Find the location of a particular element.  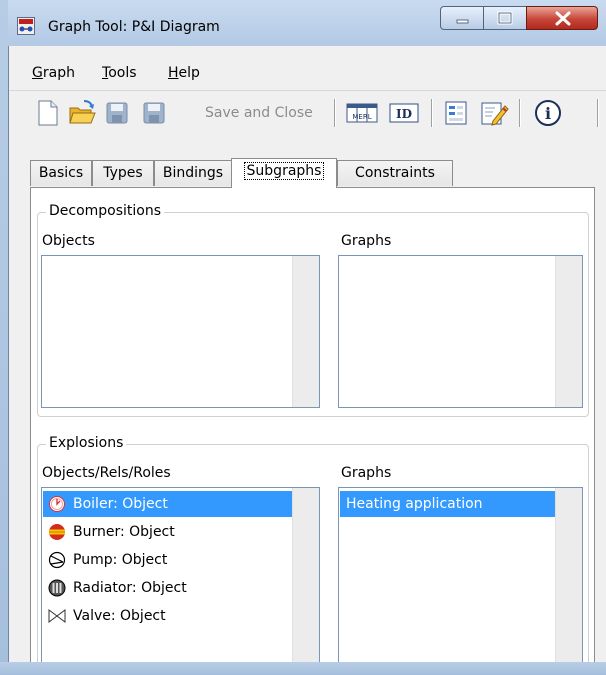

id-label: ID is located at coordinates (404, 114).